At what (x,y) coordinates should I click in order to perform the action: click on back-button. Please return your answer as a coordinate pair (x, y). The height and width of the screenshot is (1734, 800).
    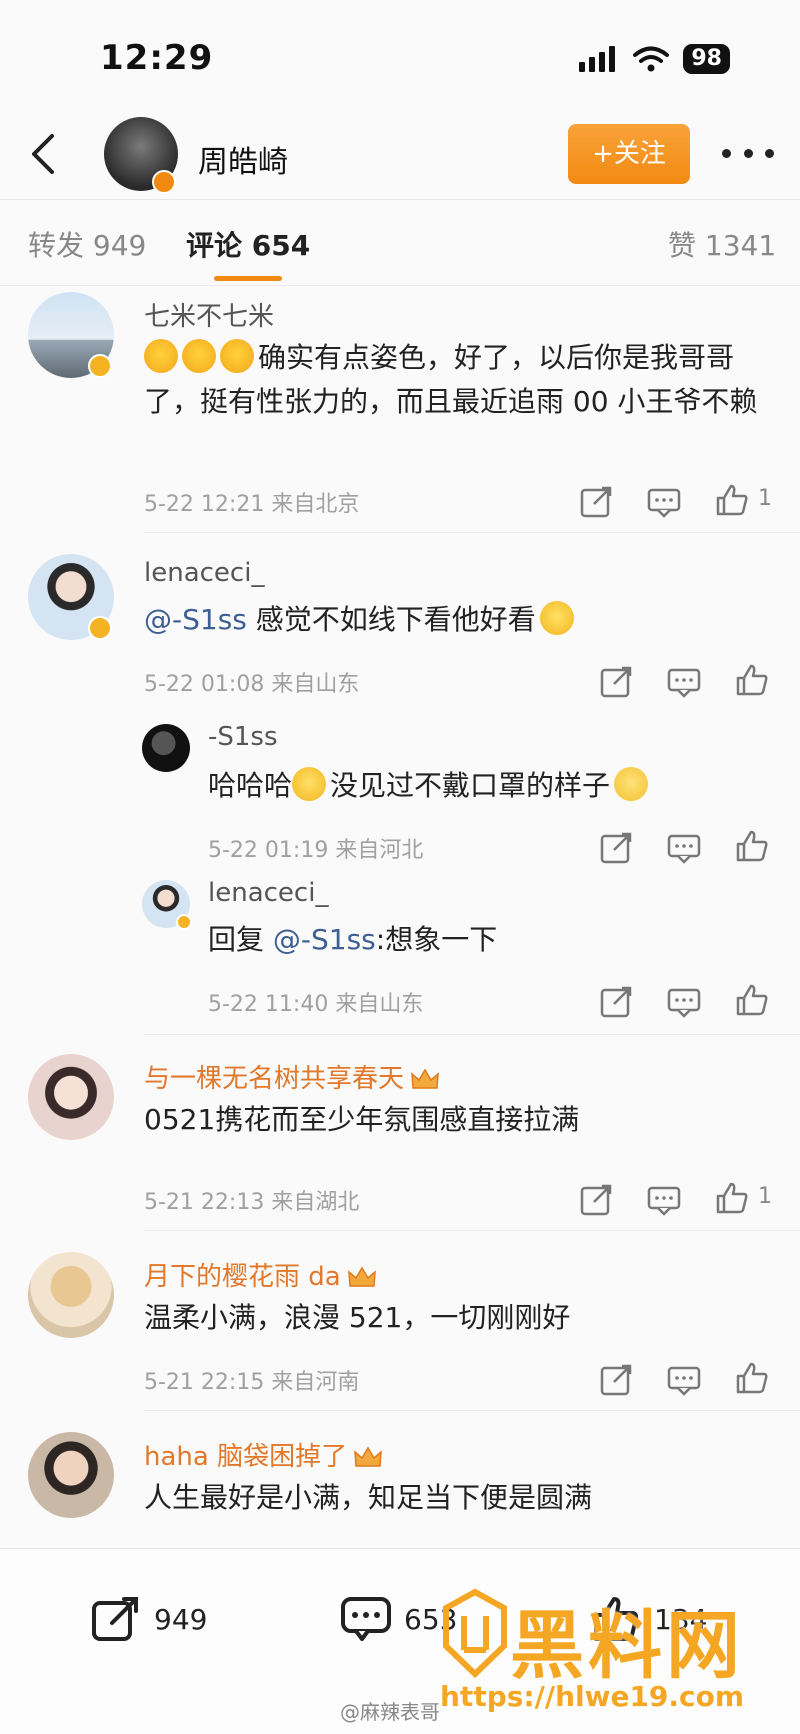
    Looking at the image, I should click on (44, 154).